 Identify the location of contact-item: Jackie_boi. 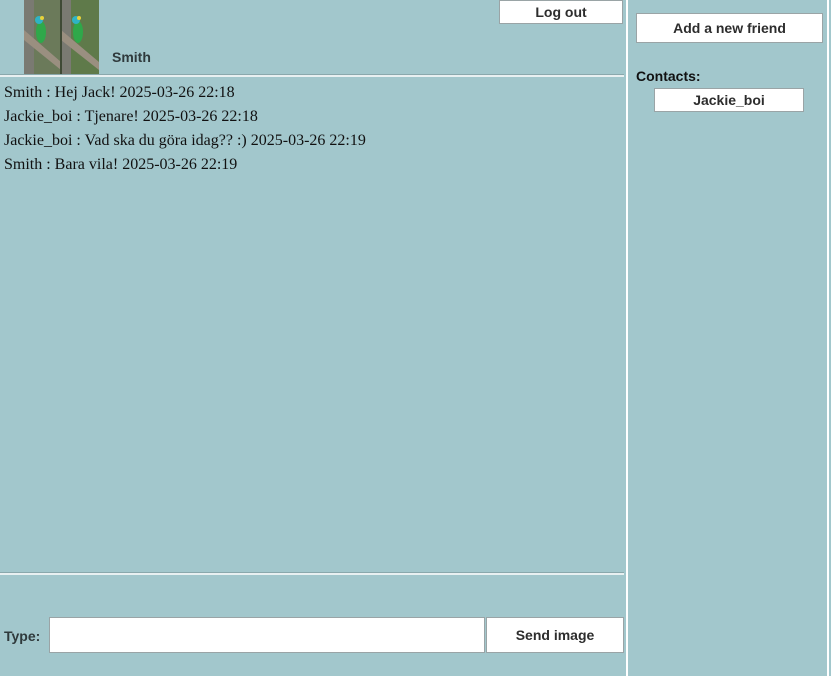
(729, 100).